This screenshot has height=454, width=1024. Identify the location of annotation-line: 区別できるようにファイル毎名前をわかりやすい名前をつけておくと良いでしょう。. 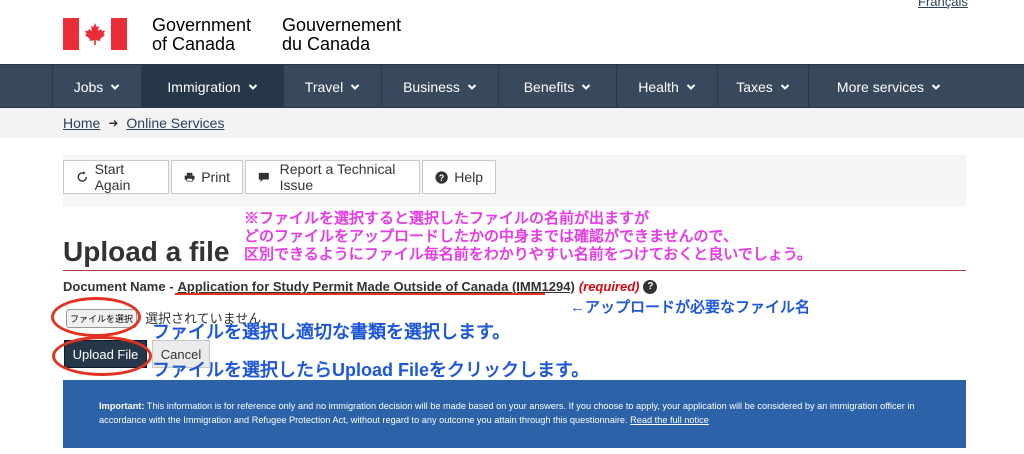
(528, 254).